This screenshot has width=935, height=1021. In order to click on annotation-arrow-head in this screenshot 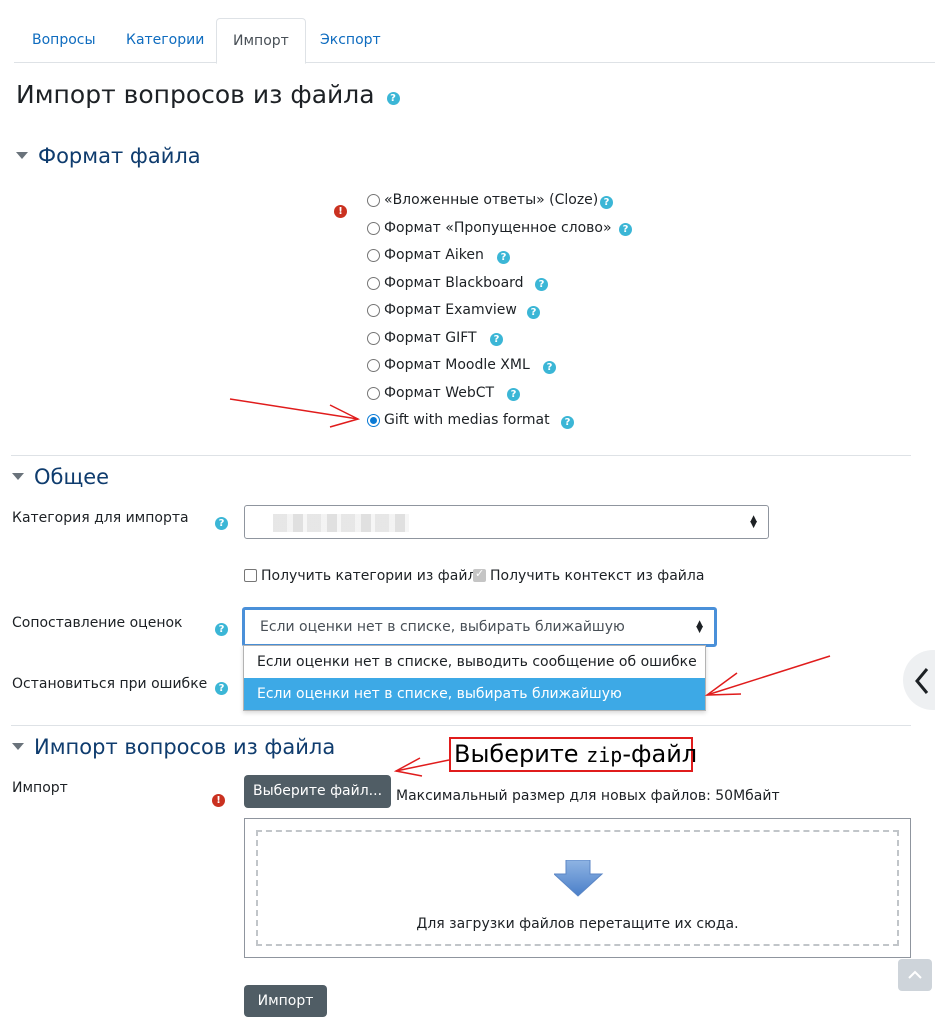, I will do `click(723, 684)`.